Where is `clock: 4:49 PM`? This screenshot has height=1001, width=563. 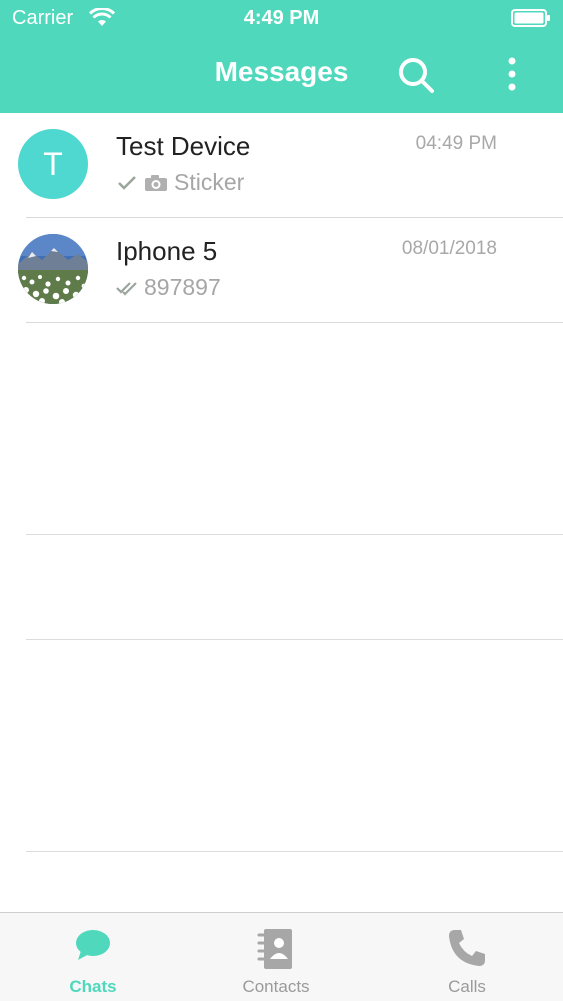
clock: 4:49 PM is located at coordinates (281, 18).